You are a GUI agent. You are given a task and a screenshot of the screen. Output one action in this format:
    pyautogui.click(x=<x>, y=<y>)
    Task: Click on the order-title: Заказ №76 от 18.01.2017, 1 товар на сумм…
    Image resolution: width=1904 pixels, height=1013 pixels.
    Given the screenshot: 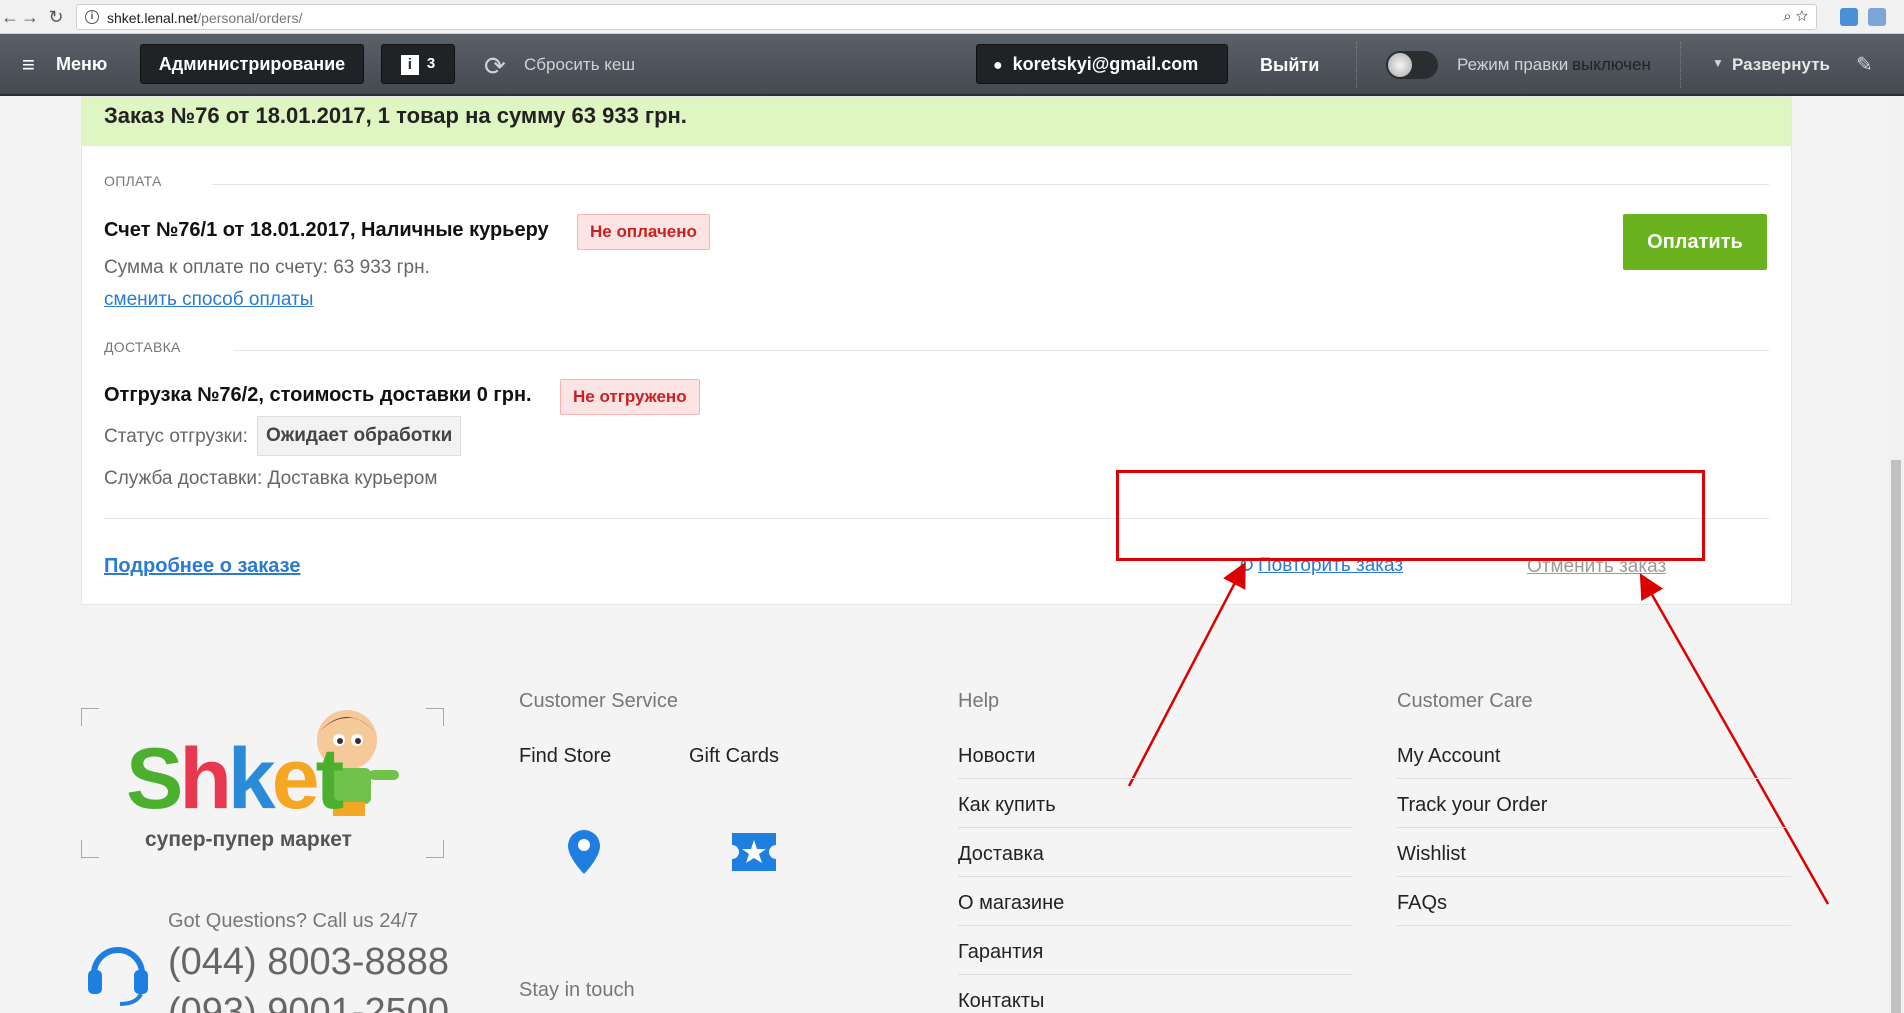 What is the action you would take?
    pyautogui.click(x=395, y=115)
    